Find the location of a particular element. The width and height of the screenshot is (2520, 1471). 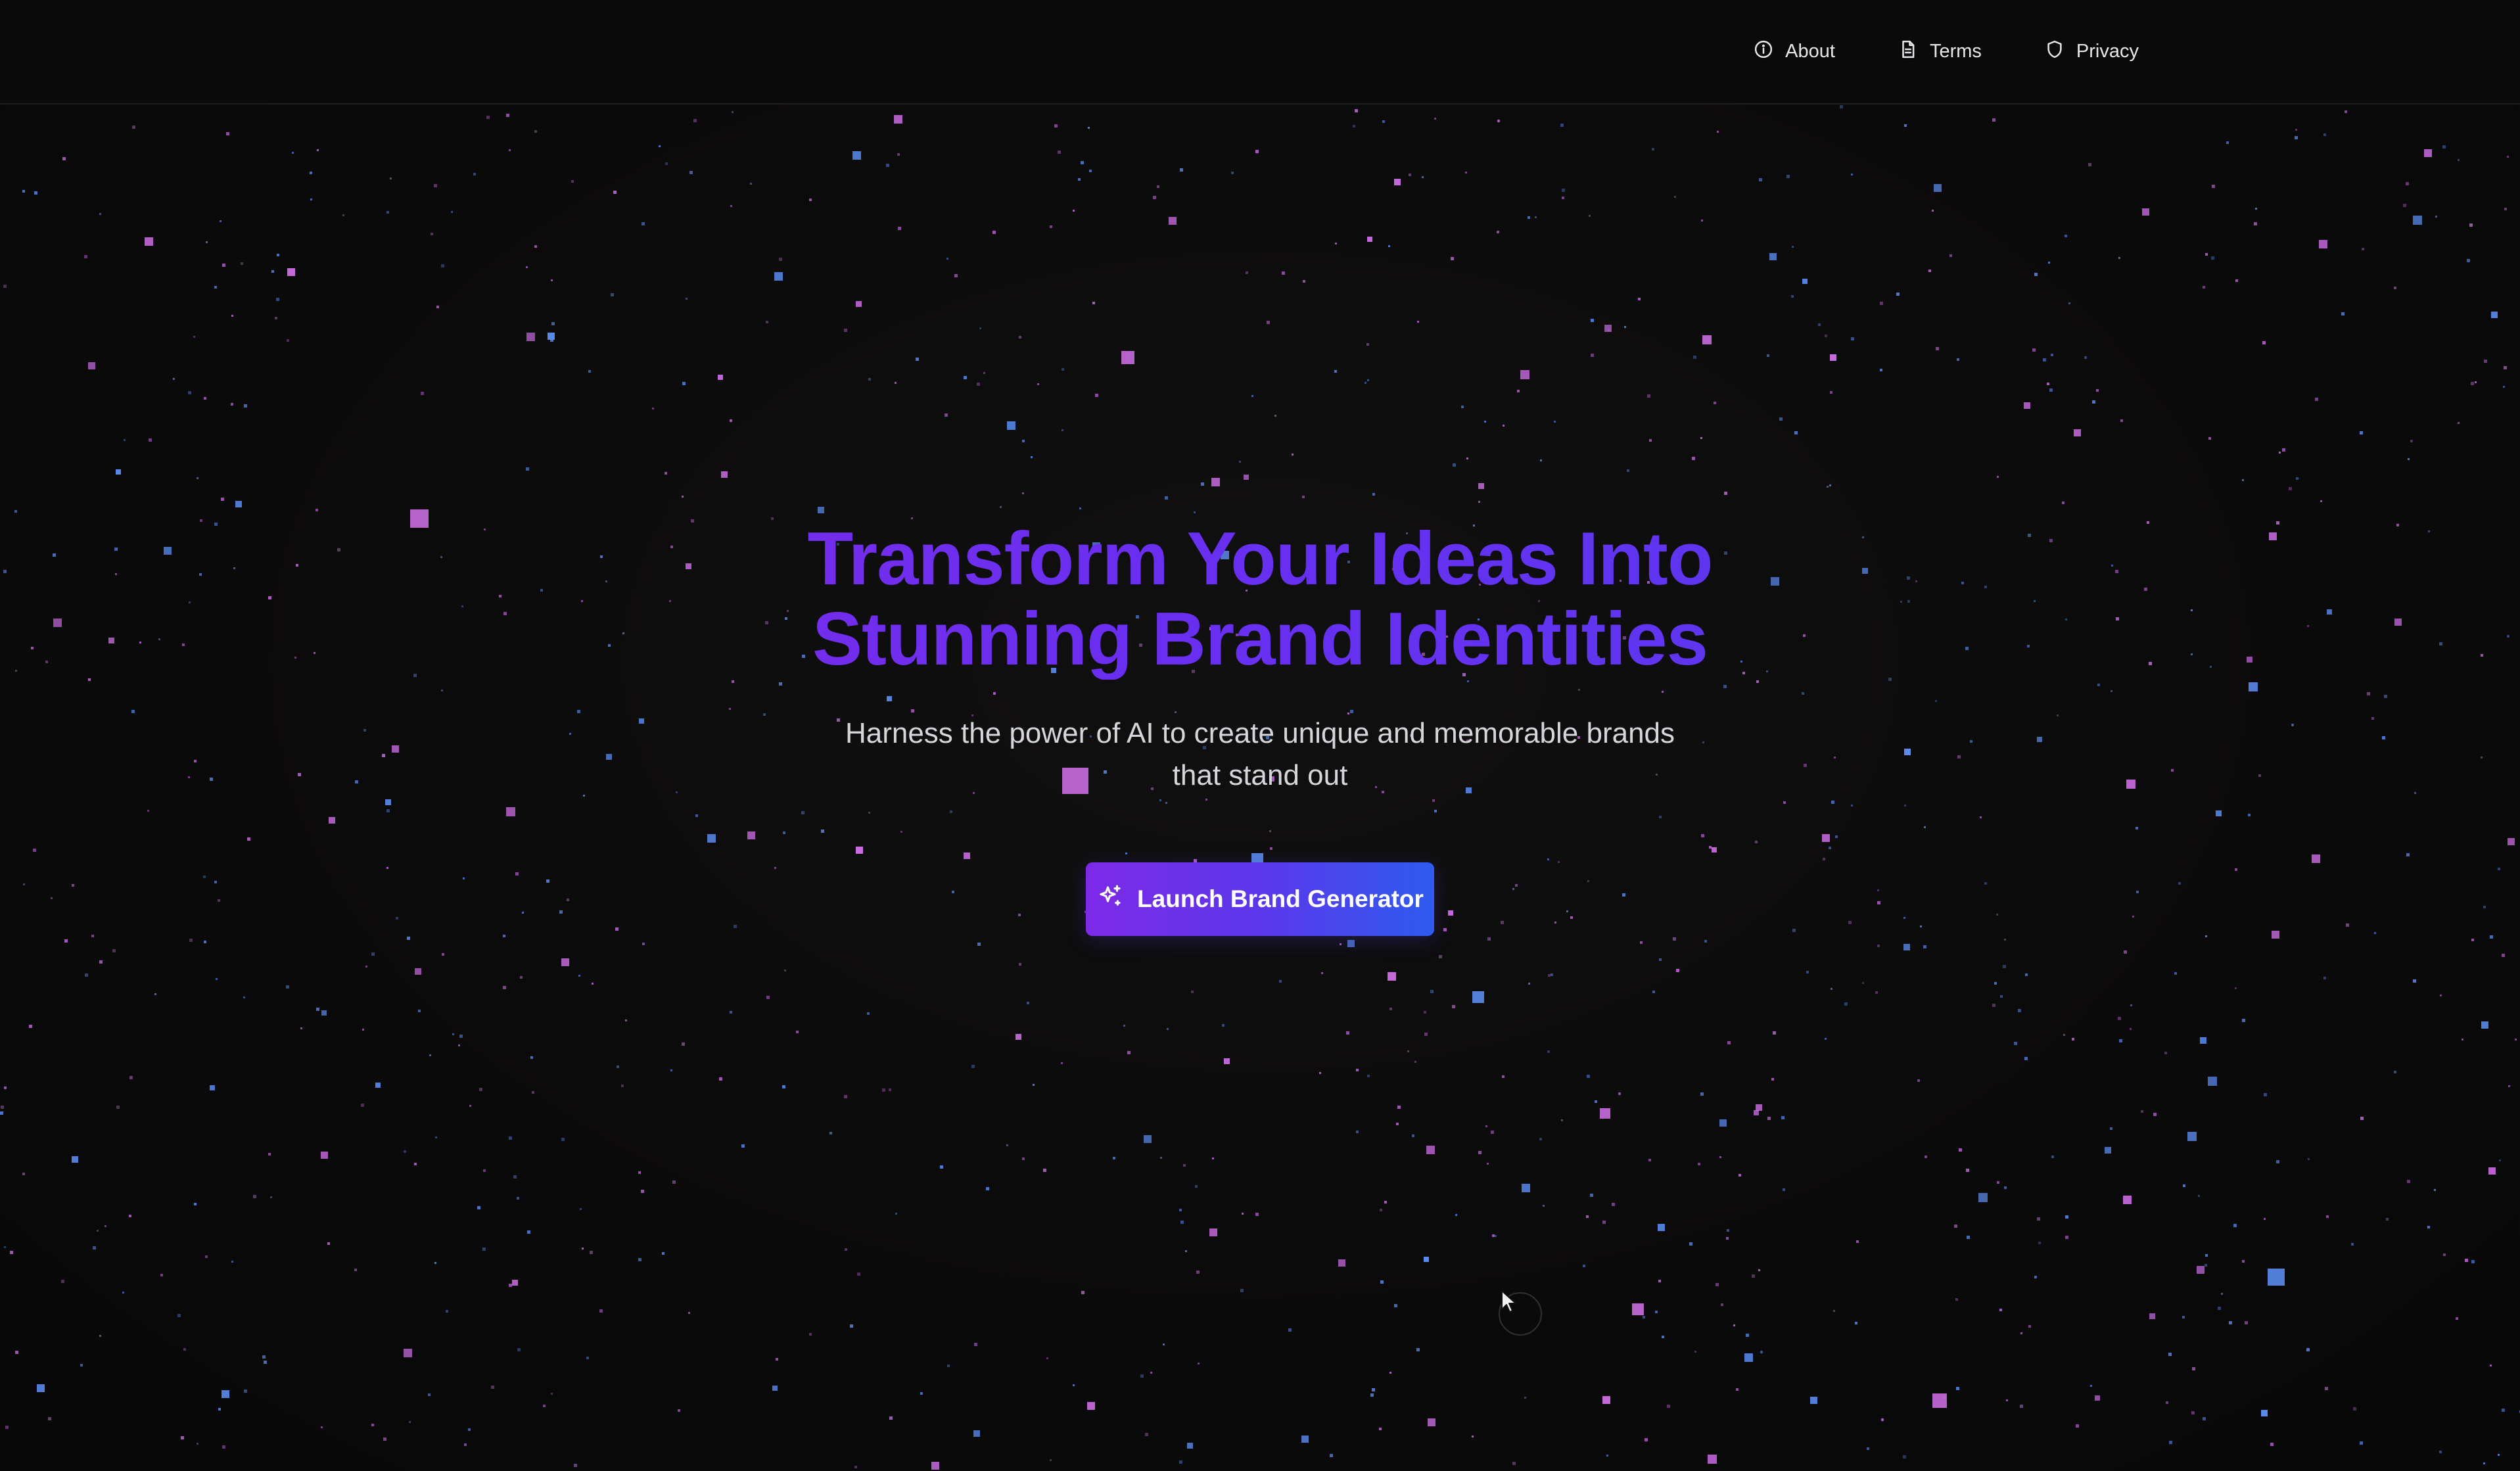

nav-privacy-link: Privacy is located at coordinates (2092, 51).